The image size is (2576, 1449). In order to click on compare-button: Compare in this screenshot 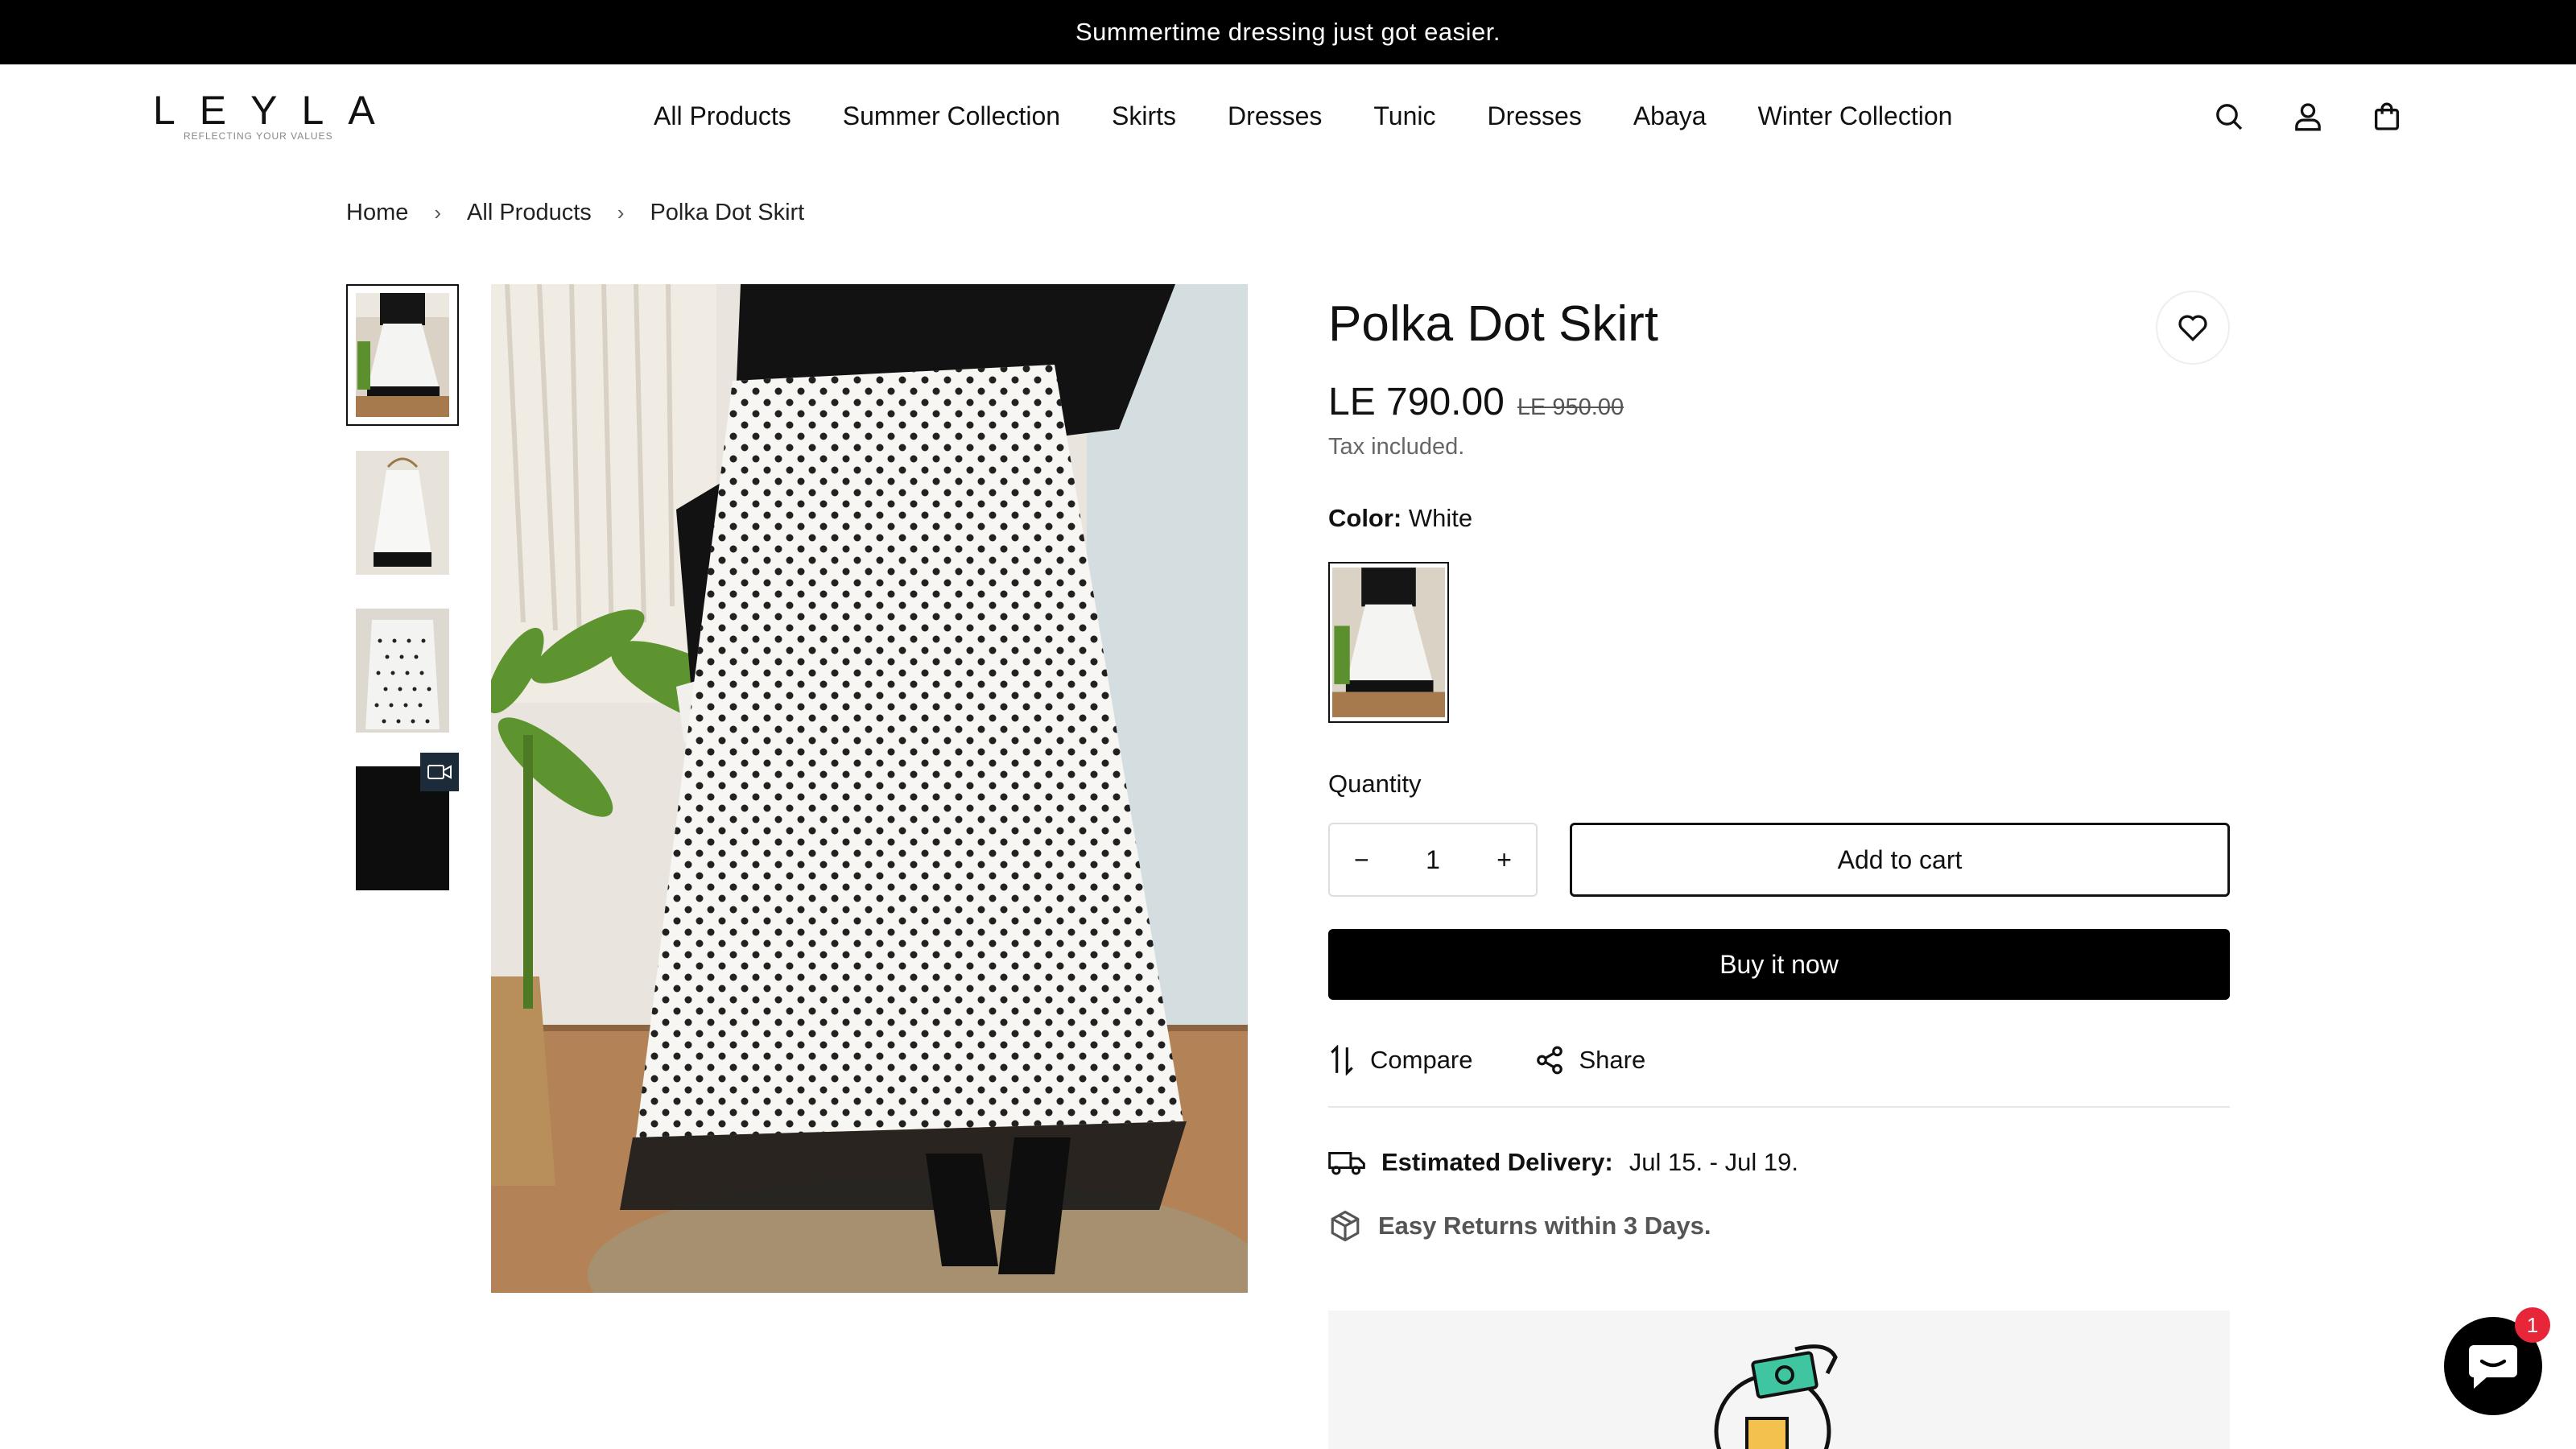, I will do `click(1400, 1060)`.